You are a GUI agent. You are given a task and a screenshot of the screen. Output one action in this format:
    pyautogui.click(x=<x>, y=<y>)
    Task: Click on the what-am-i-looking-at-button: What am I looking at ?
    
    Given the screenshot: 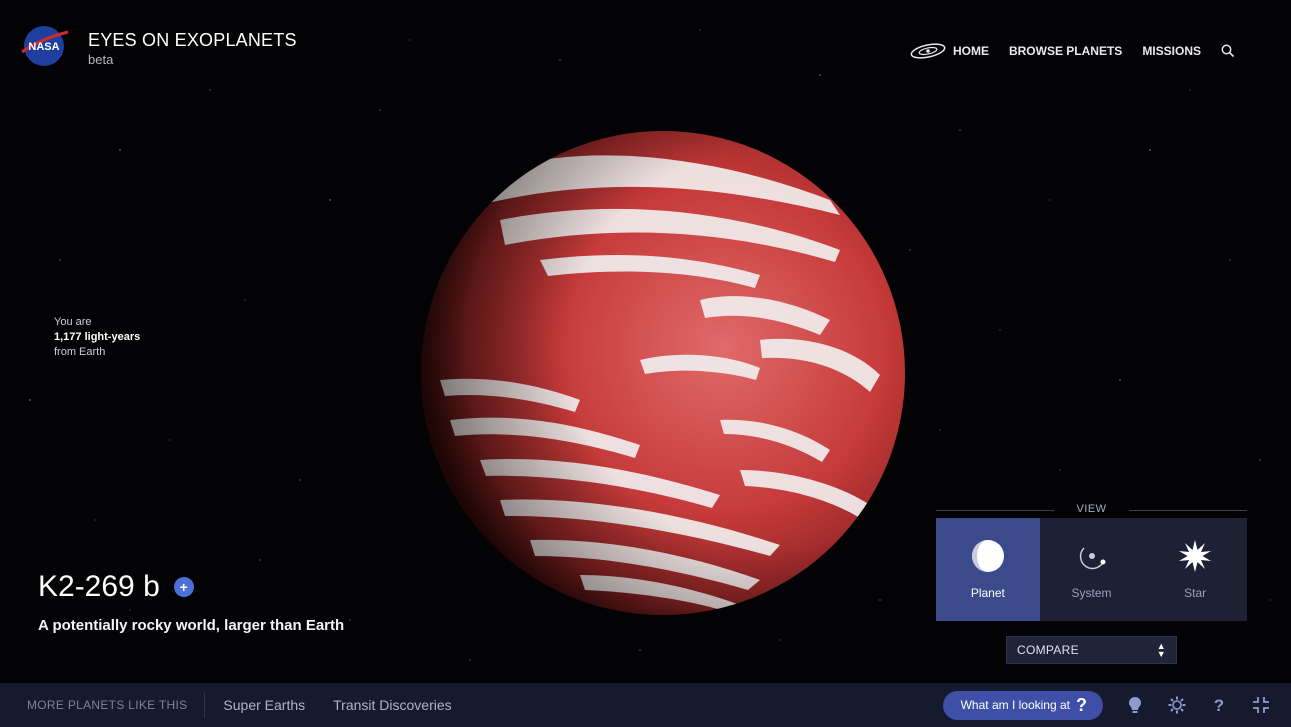 What is the action you would take?
    pyautogui.click(x=1022, y=705)
    